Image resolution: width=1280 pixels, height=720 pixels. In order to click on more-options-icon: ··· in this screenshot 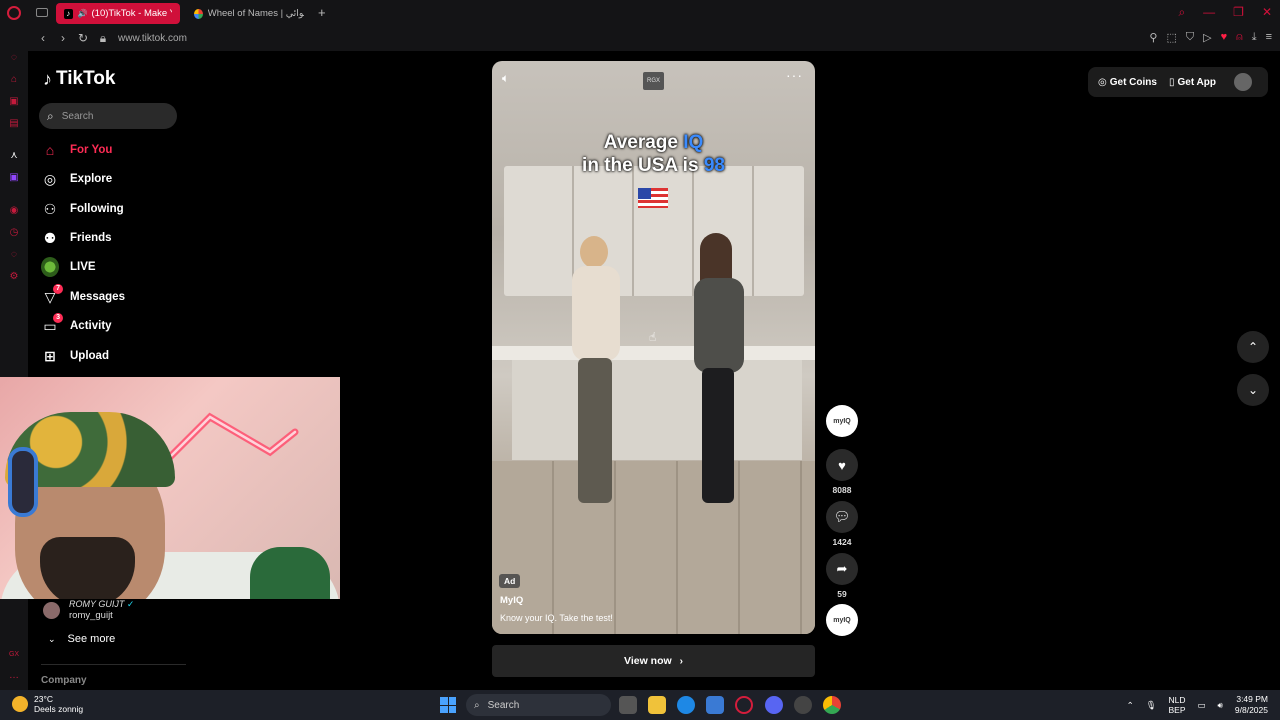, I will do `click(794, 75)`.